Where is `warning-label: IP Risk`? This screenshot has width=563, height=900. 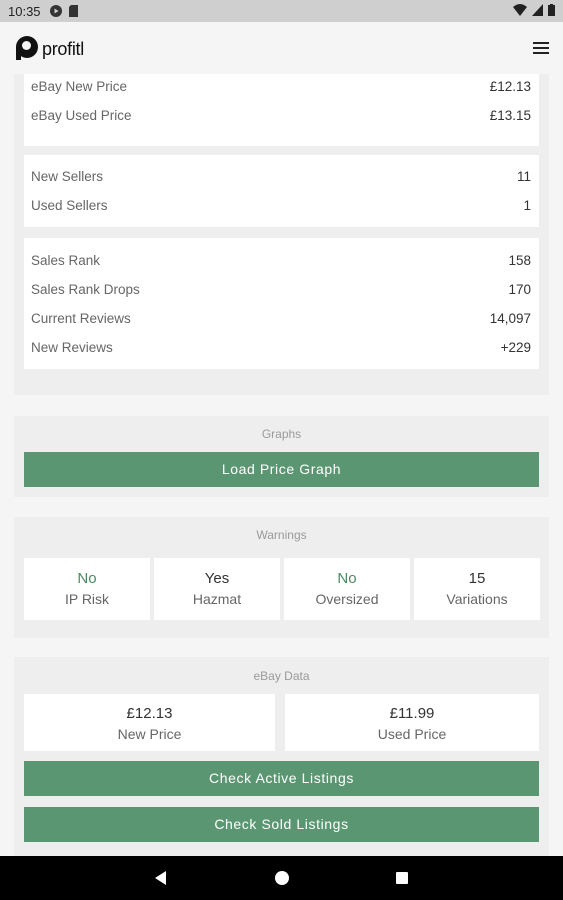
warning-label: IP Risk is located at coordinates (87, 599).